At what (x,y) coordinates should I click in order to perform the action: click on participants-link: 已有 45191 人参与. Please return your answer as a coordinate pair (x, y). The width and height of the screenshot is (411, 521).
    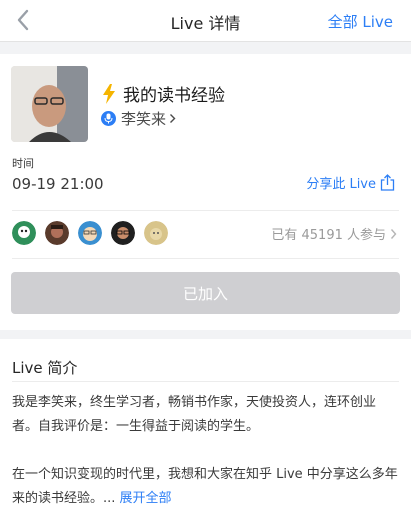
    Looking at the image, I should click on (334, 233).